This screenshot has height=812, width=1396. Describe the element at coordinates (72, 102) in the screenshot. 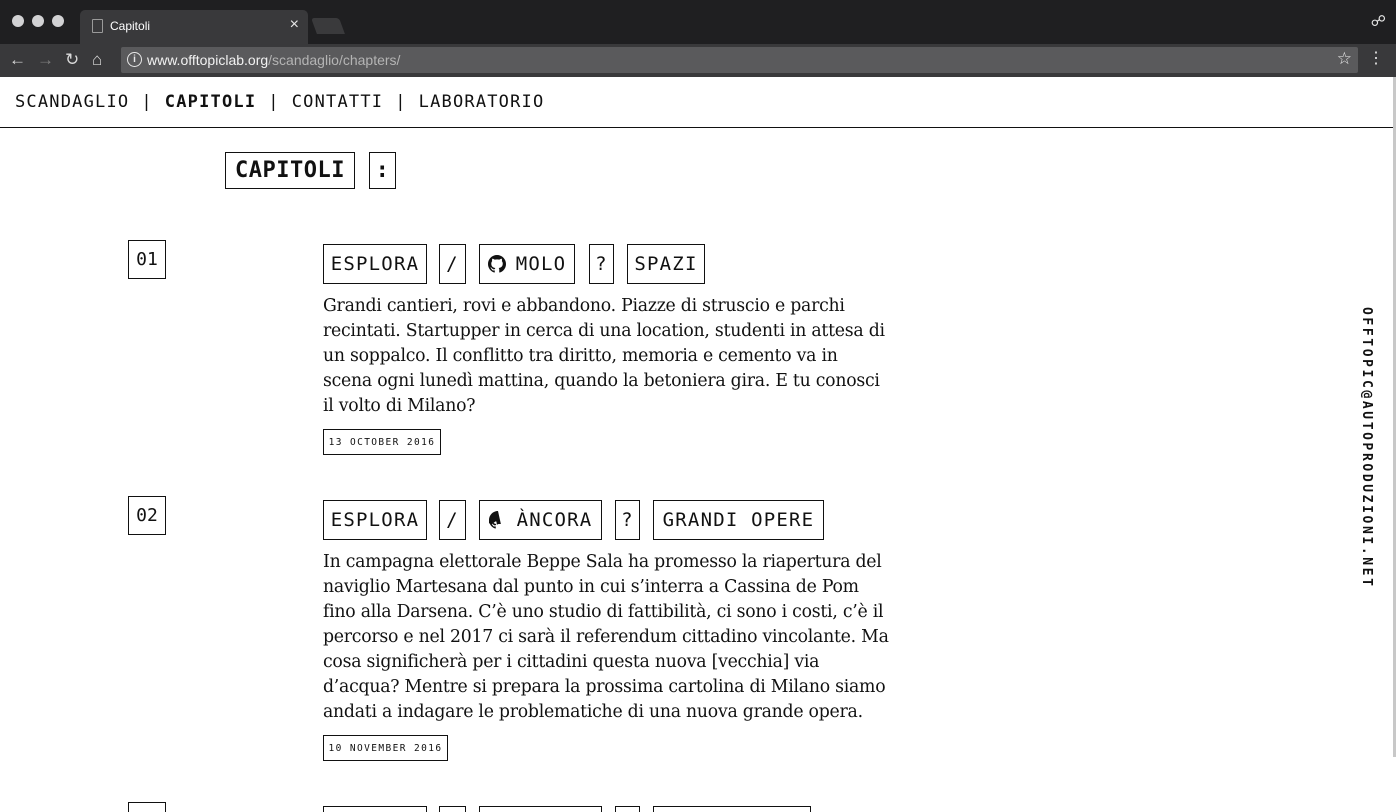

I see `nav-item-scandaglio: SCANDAGLIO` at that location.